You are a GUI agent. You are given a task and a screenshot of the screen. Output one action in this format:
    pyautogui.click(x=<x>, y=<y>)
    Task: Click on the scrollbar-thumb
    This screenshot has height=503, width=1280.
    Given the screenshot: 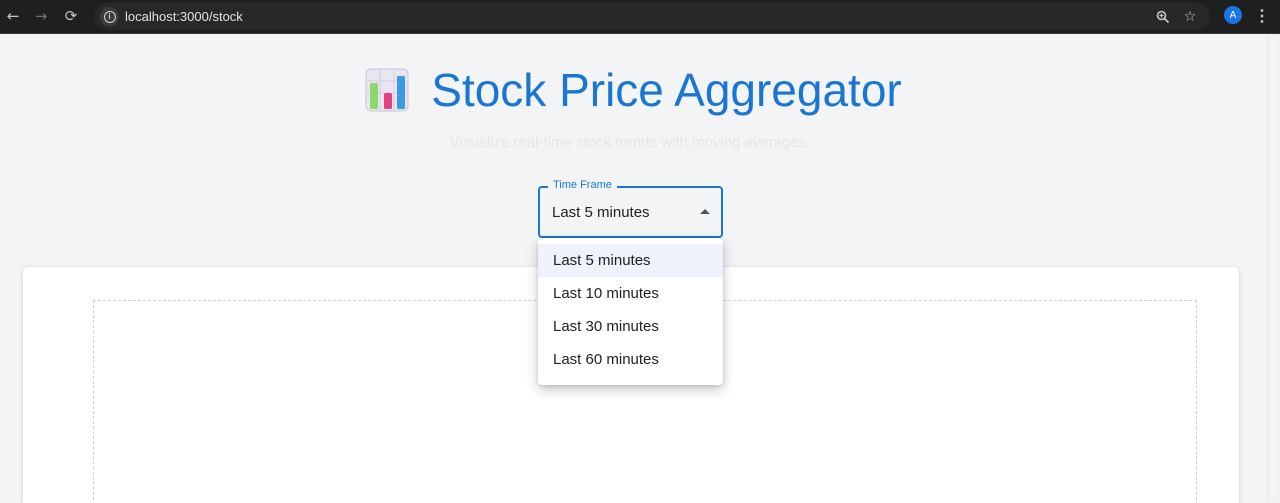 What is the action you would take?
    pyautogui.click(x=1274, y=268)
    